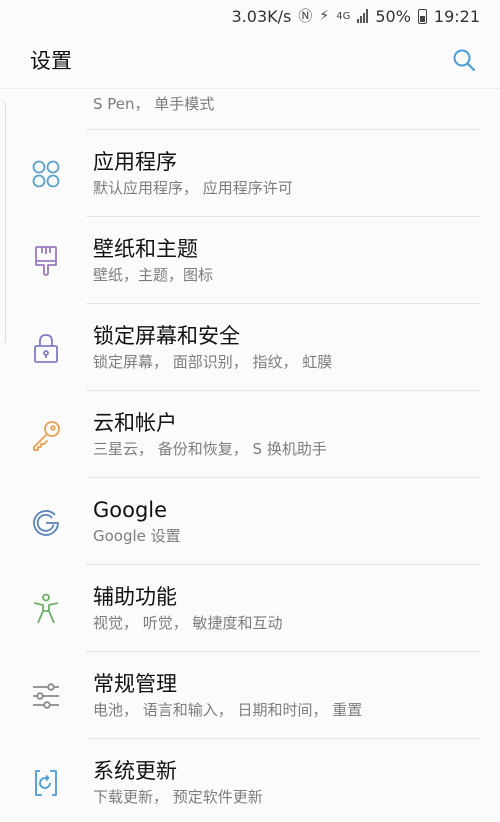 Image resolution: width=500 pixels, height=822 pixels. What do you see at coordinates (135, 423) in the screenshot?
I see `settings-item-title: 云和帐户` at bounding box center [135, 423].